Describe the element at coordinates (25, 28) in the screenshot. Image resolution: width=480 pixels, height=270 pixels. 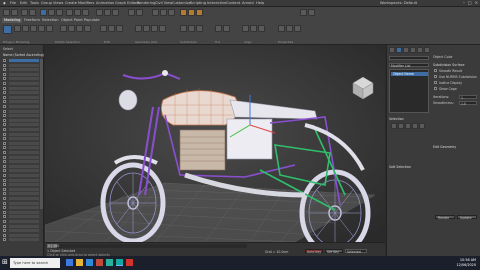
I see `edge-icon` at that location.